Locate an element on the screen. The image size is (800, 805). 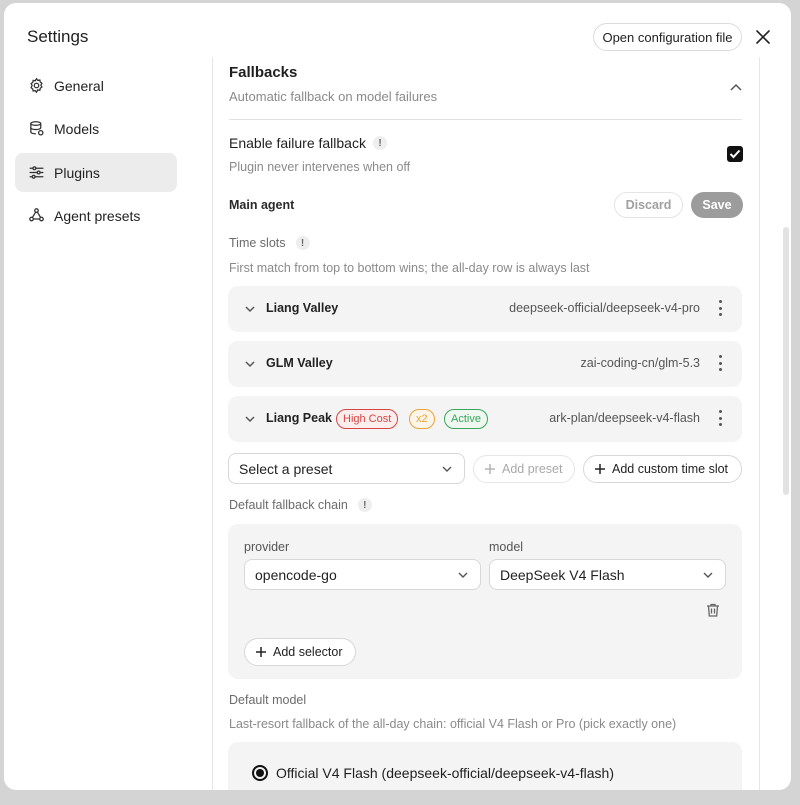
active-tag: Active is located at coordinates (466, 419).